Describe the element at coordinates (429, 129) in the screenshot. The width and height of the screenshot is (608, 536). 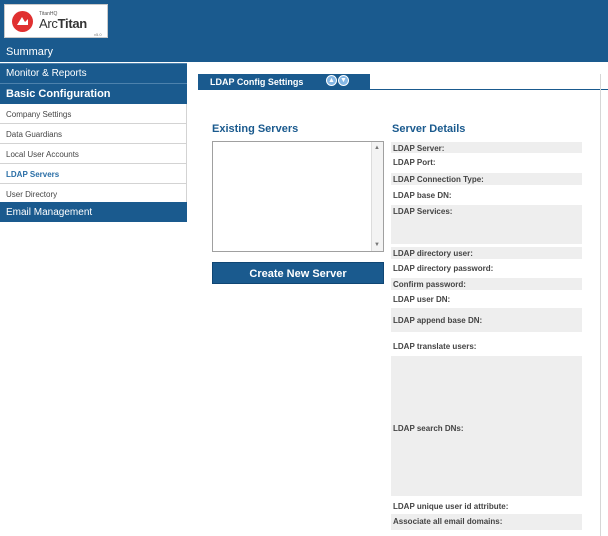
I see `server-details-title: Server Details` at that location.